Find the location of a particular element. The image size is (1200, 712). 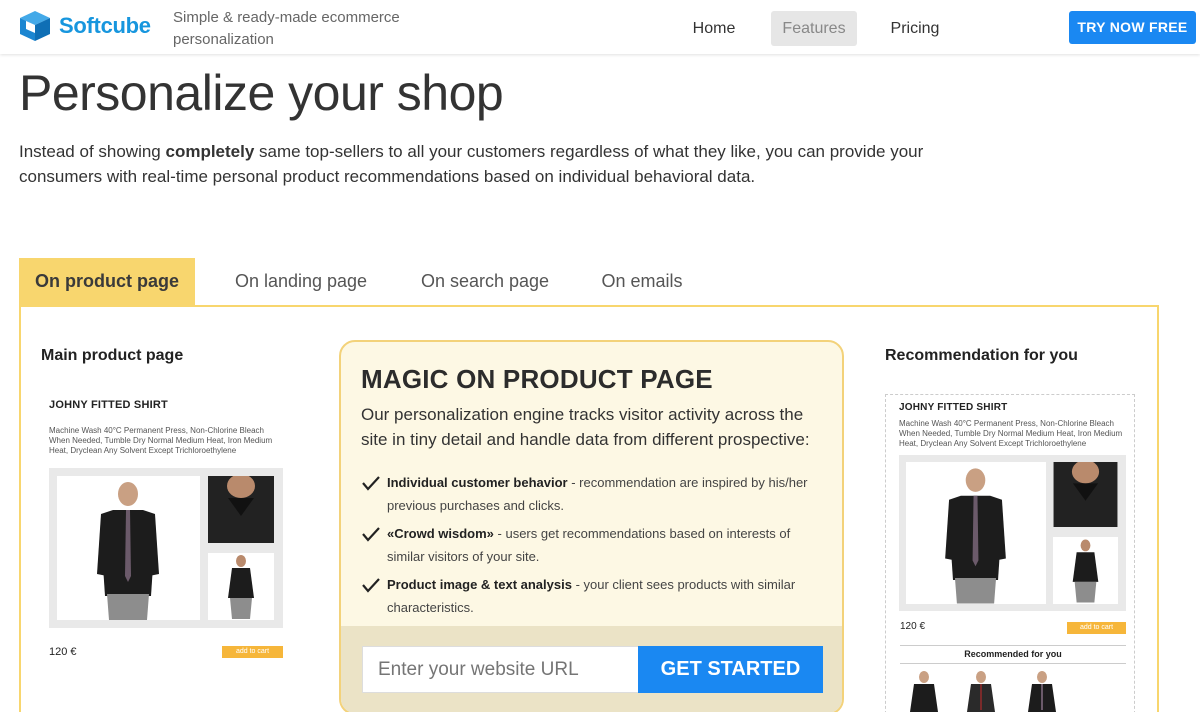

product-main-image is located at coordinates (128, 548).